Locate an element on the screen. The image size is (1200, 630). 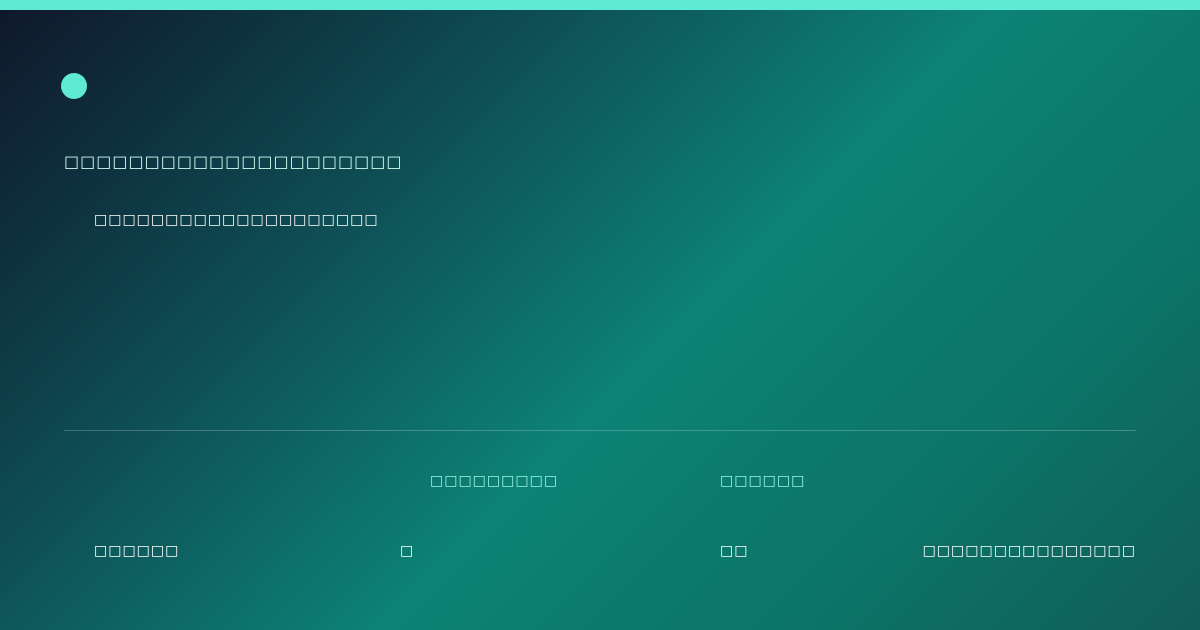
section-divider is located at coordinates (600, 430).